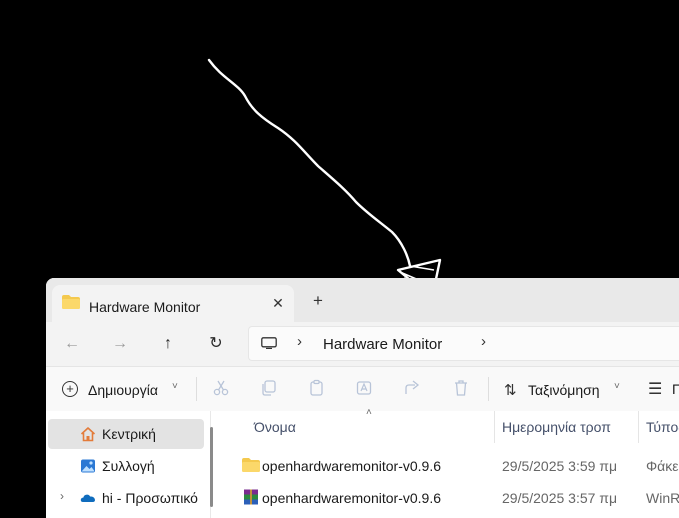  Describe the element at coordinates (413, 388) in the screenshot. I see `share-icon` at that location.